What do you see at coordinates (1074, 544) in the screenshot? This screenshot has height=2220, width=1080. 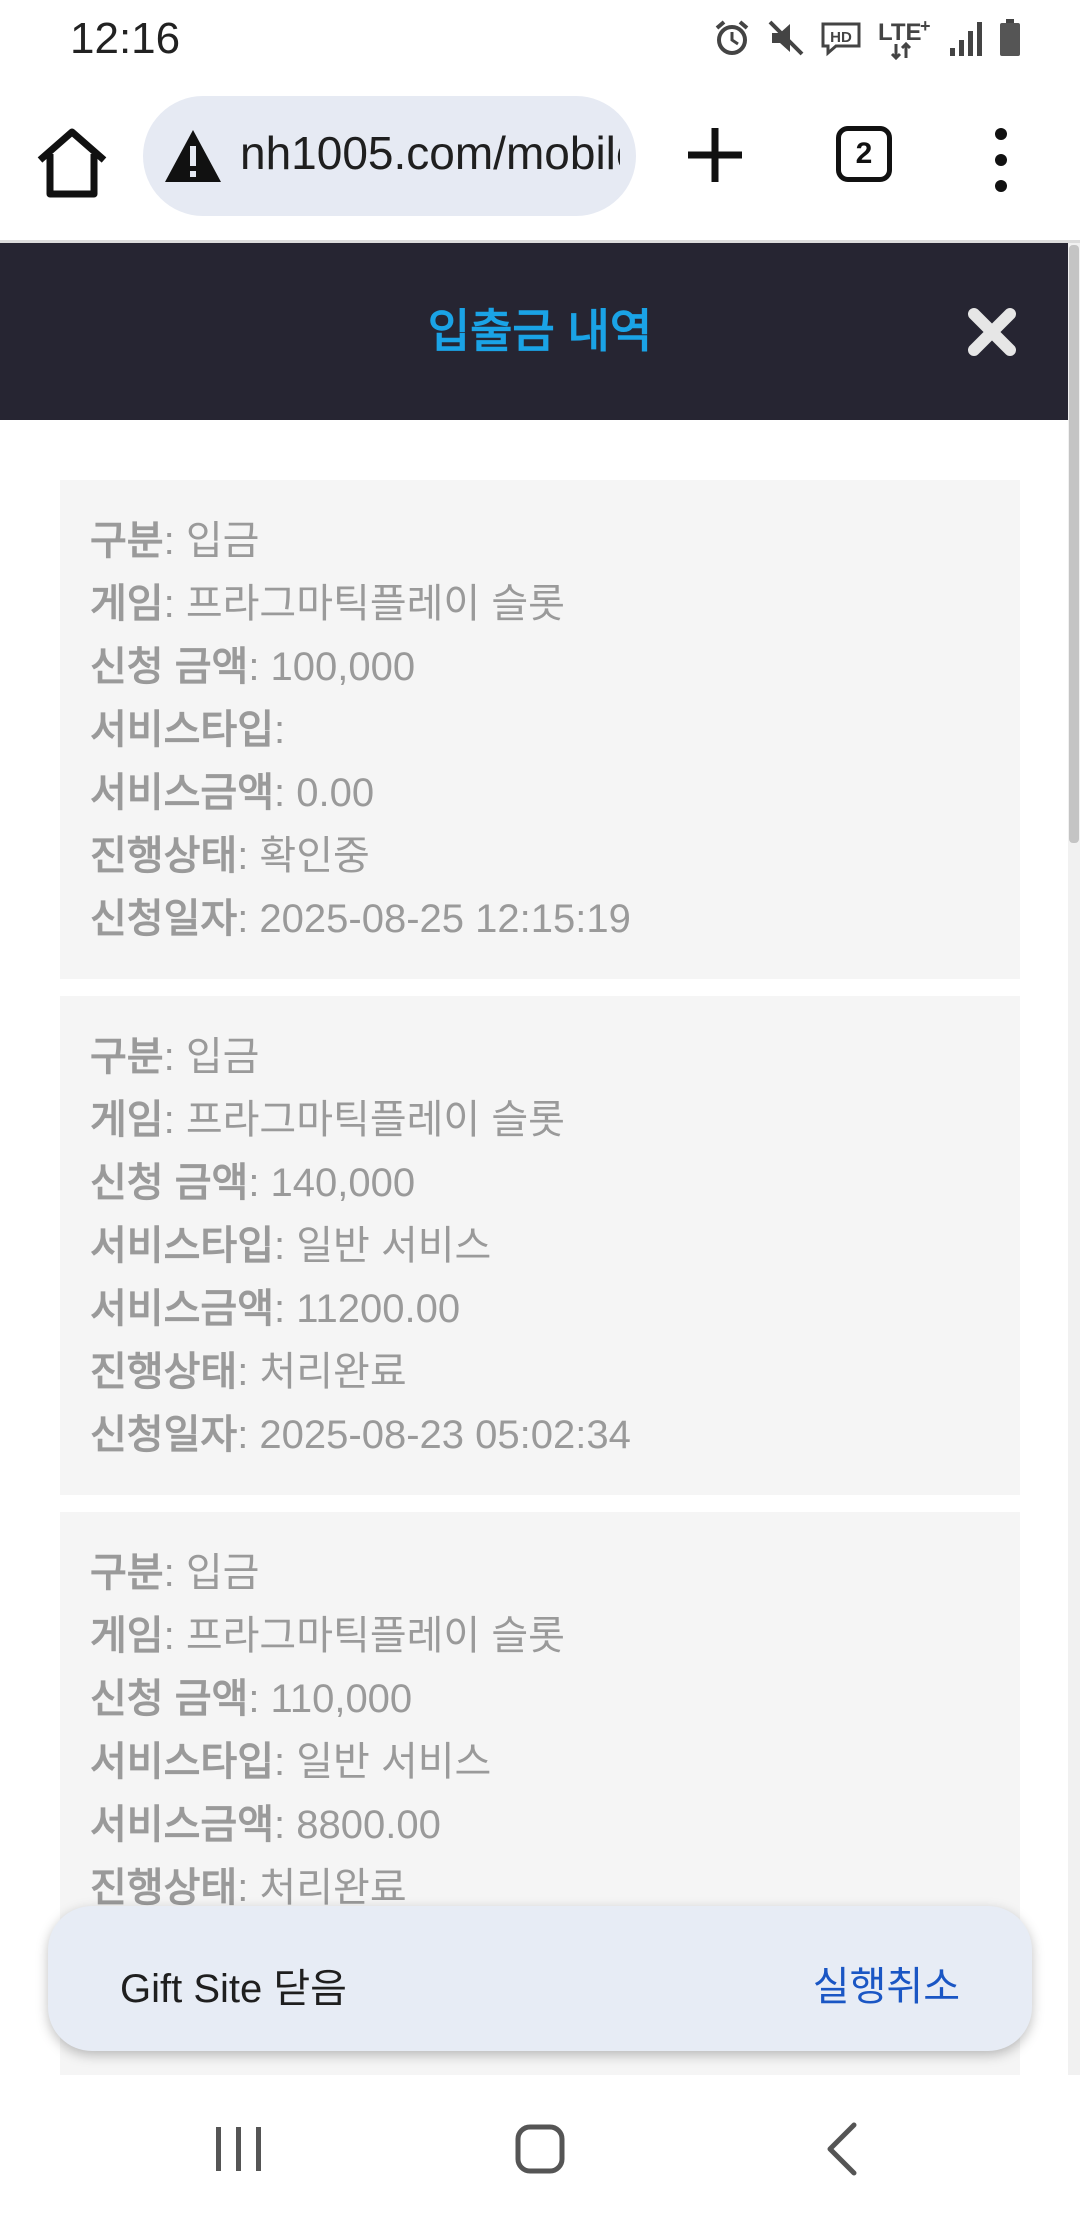 I see `scrollbar-thumb` at bounding box center [1074, 544].